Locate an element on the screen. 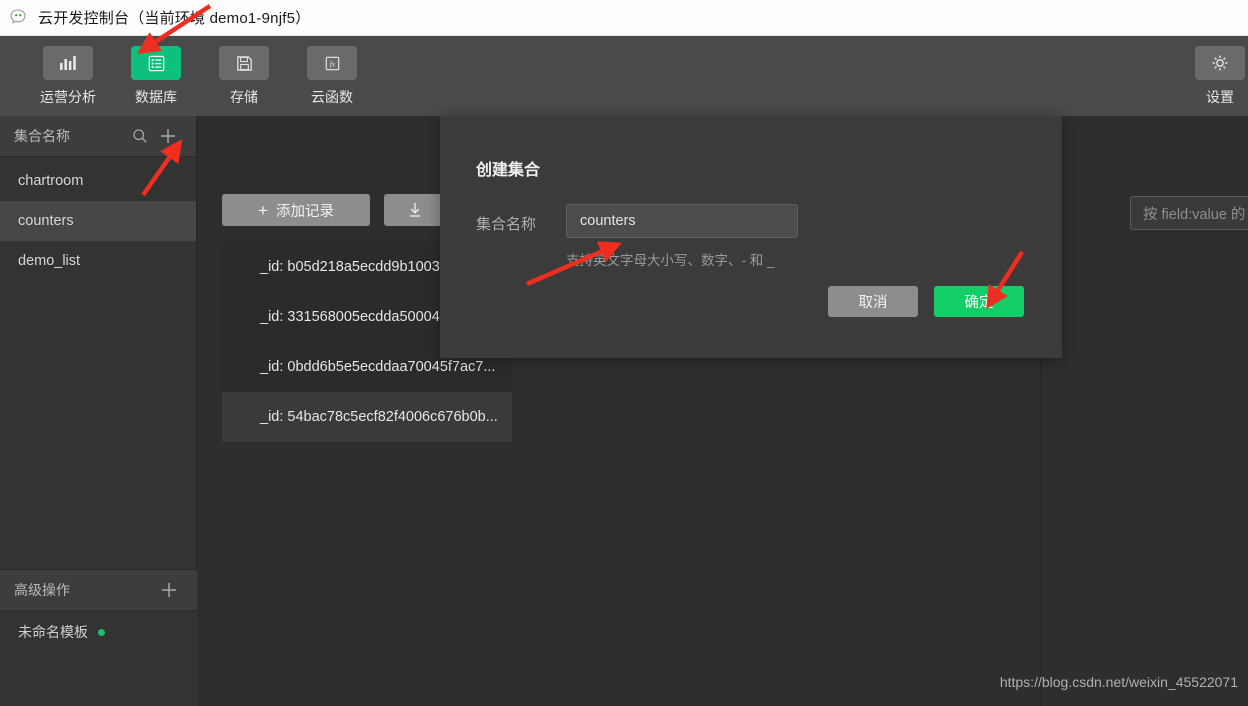 The height and width of the screenshot is (706, 1248). template-list: 未命名模板 is located at coordinates (98, 658).